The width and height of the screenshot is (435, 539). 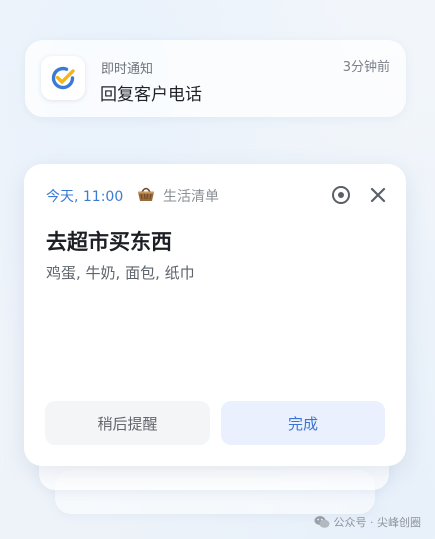 I want to click on notification-body: 回复客户电话, so click(x=151, y=95).